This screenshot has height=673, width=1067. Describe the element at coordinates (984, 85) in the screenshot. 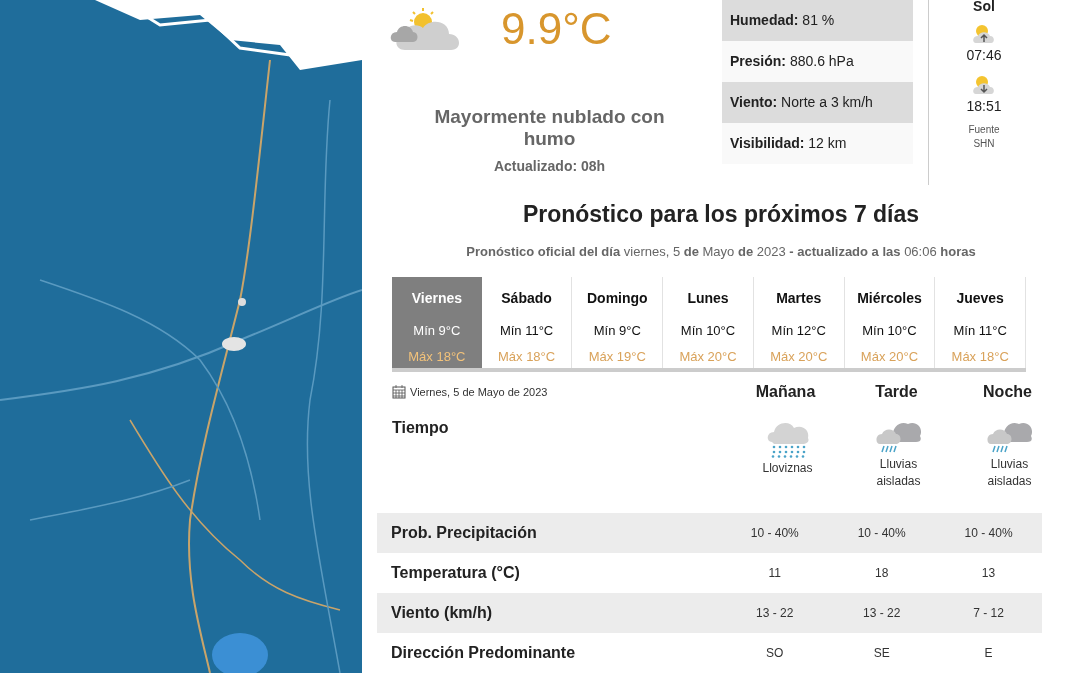

I see `sunset-icon` at that location.